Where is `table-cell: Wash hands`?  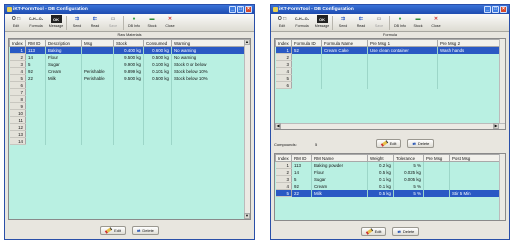 table-cell: Wash hands is located at coordinates (469, 50).